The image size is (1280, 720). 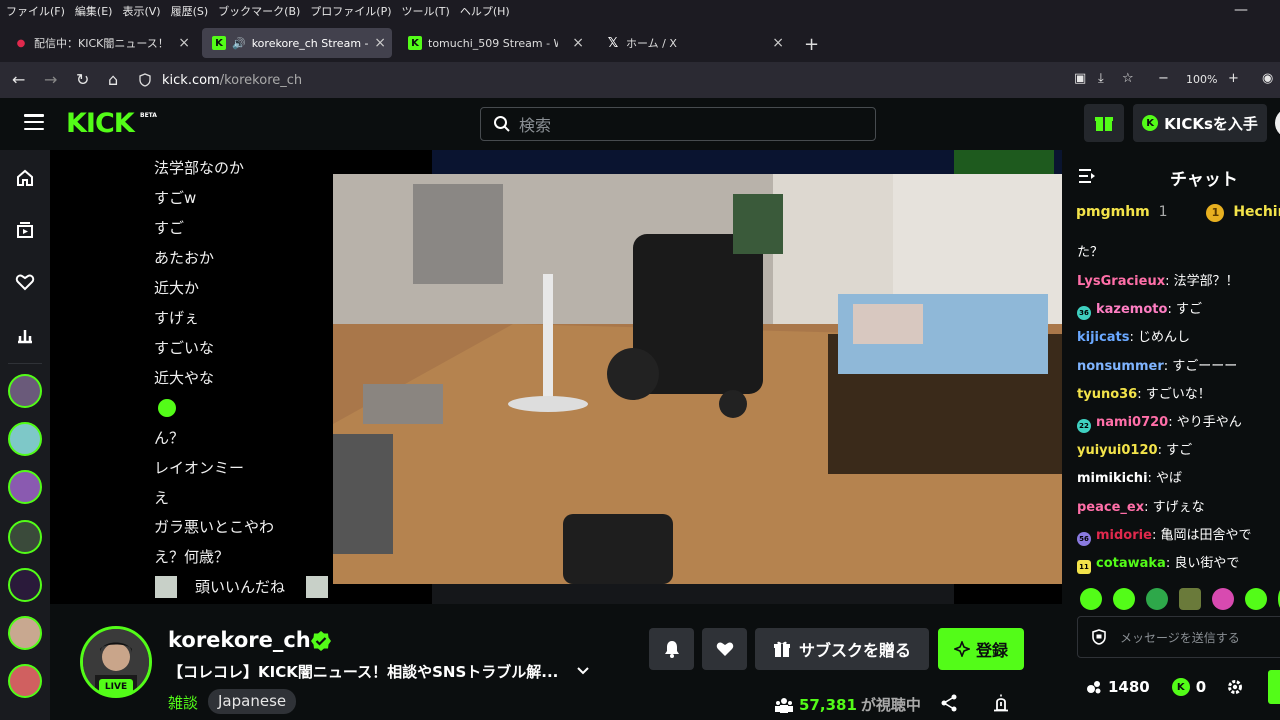 I want to click on tab-title: ホーム / X, so click(x=651, y=43).